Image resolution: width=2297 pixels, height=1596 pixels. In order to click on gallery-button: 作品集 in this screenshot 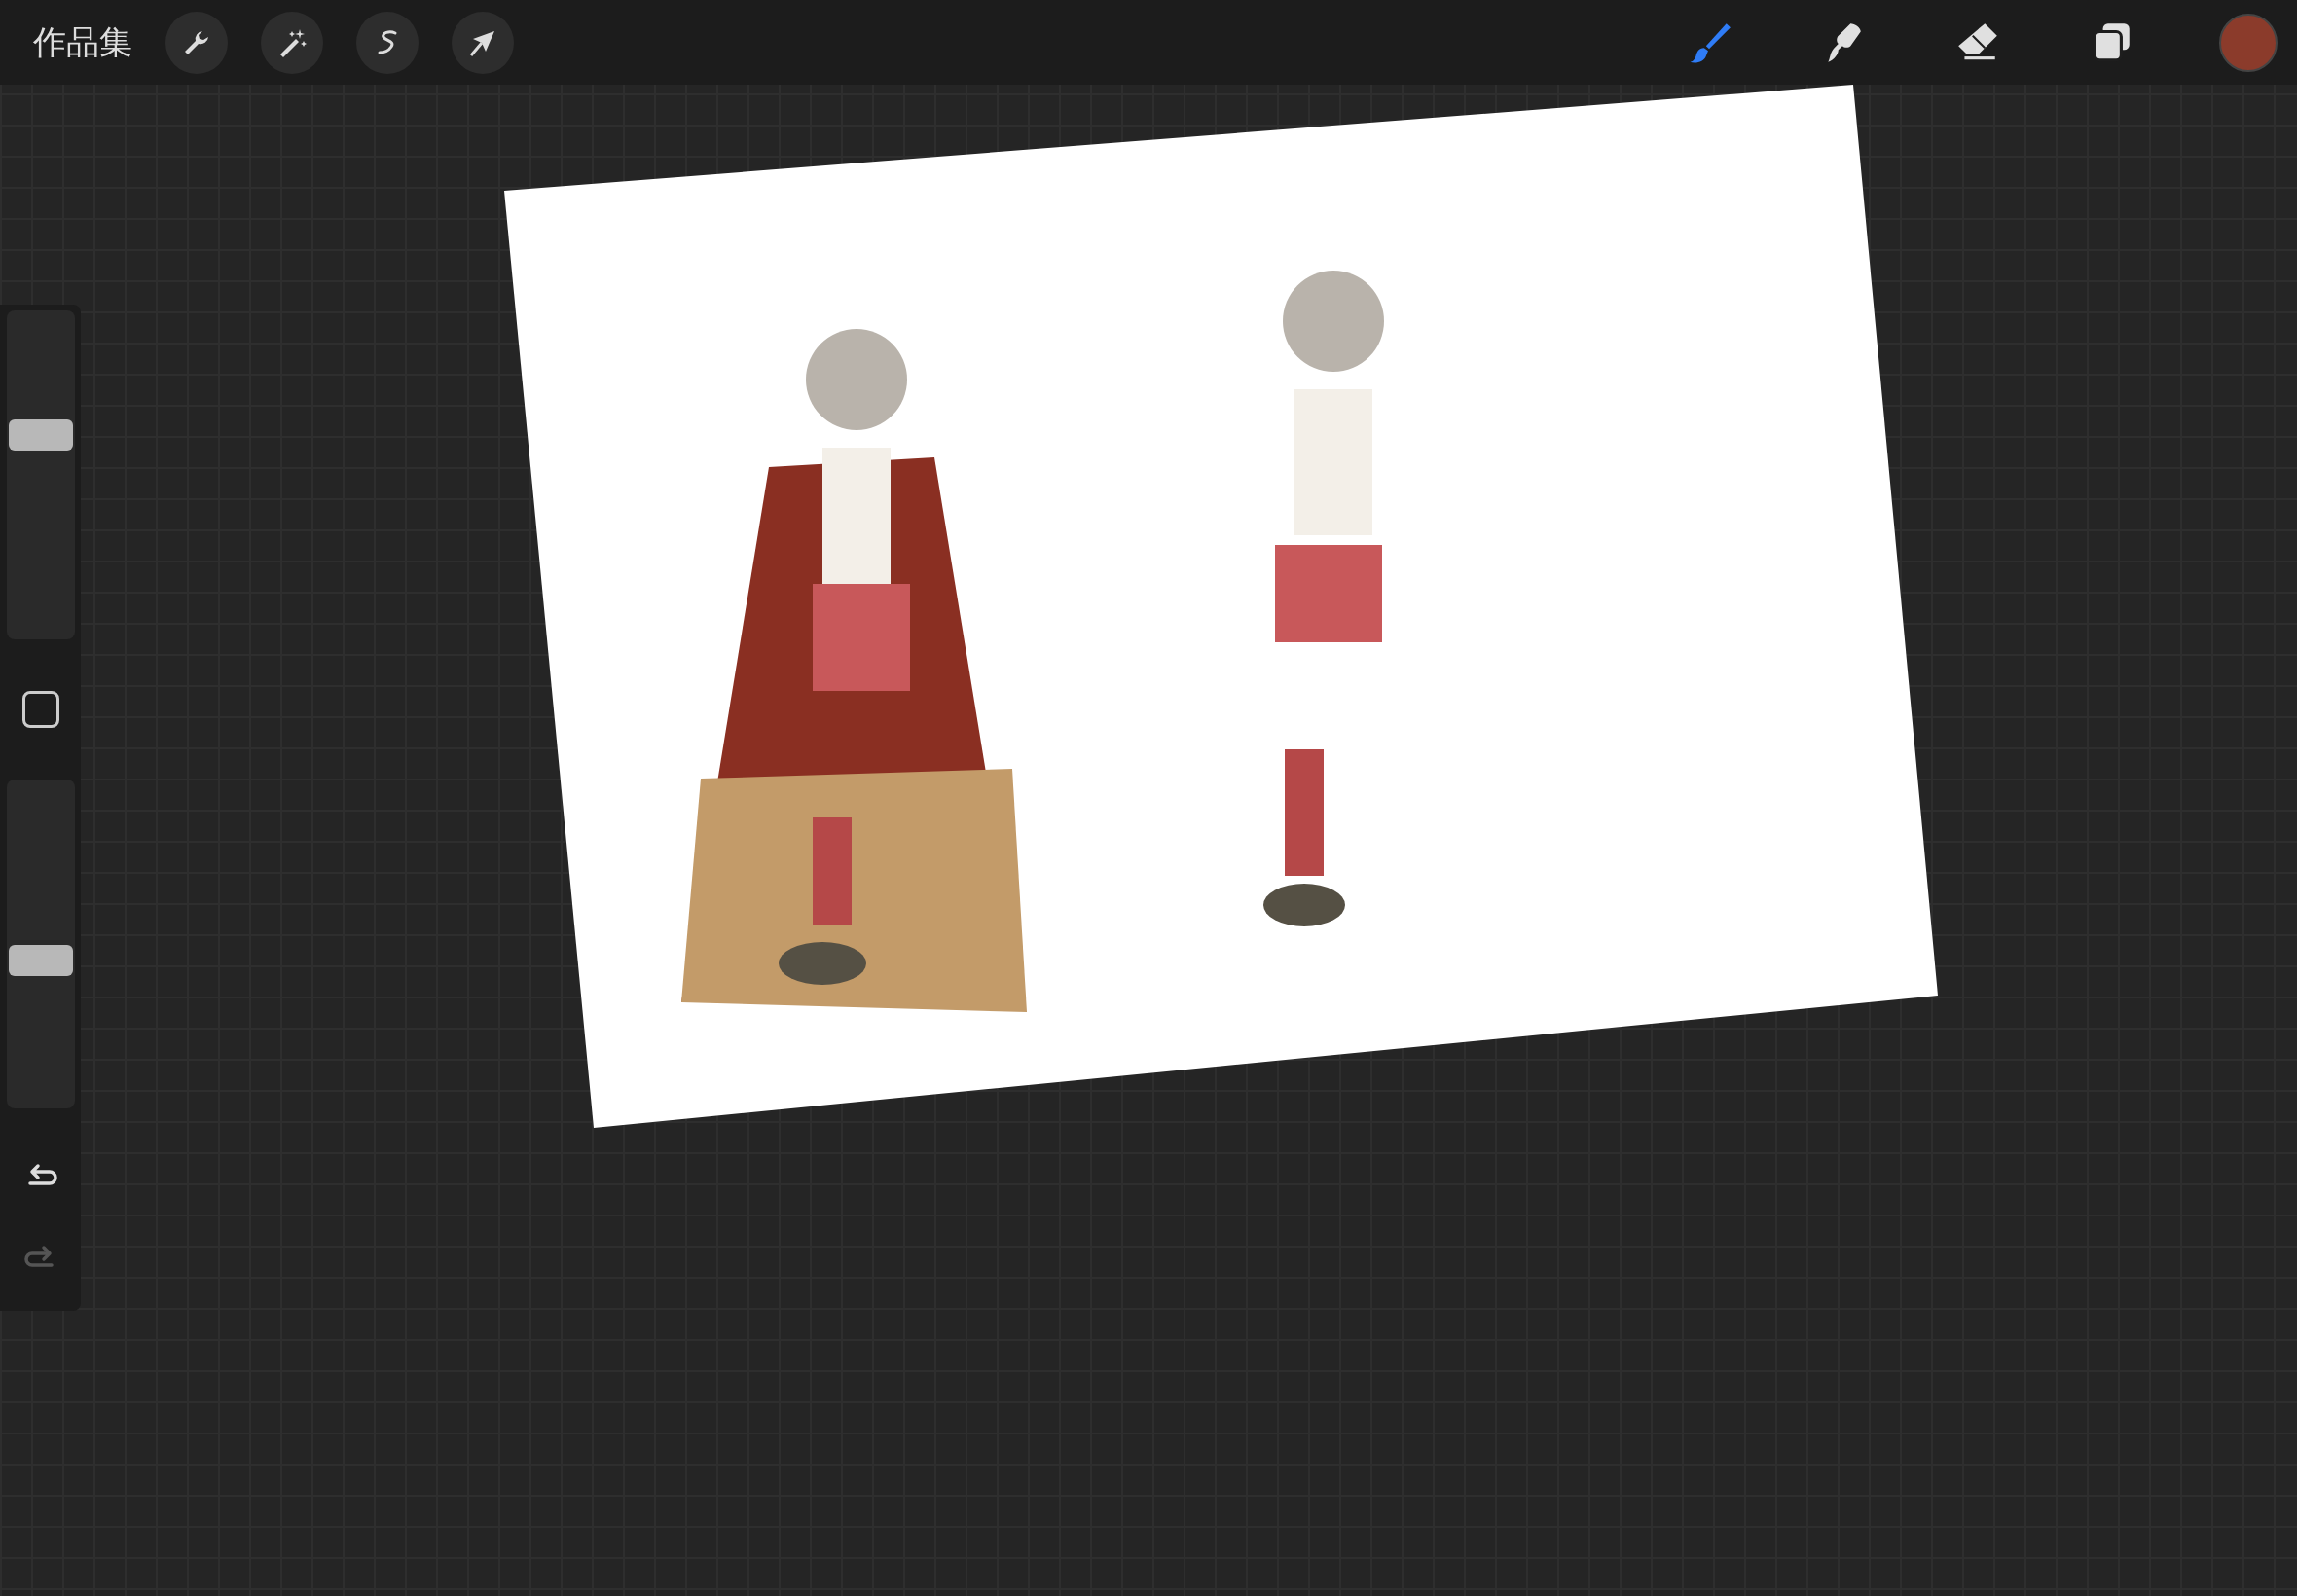, I will do `click(83, 42)`.